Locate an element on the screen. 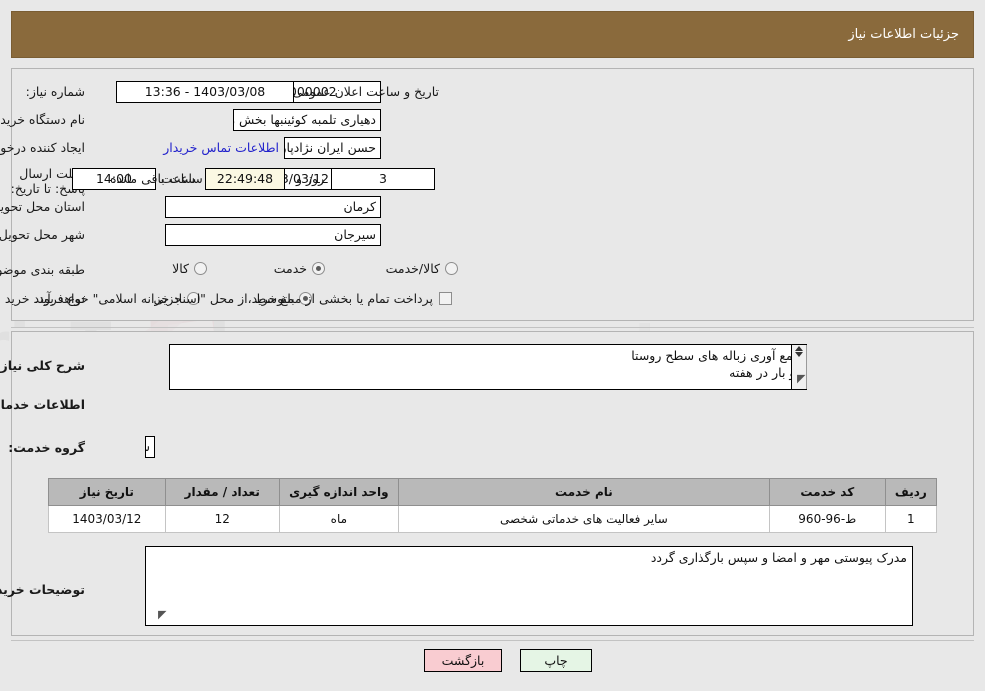  cell-need-date: 1403/03/12 is located at coordinates (107, 519).